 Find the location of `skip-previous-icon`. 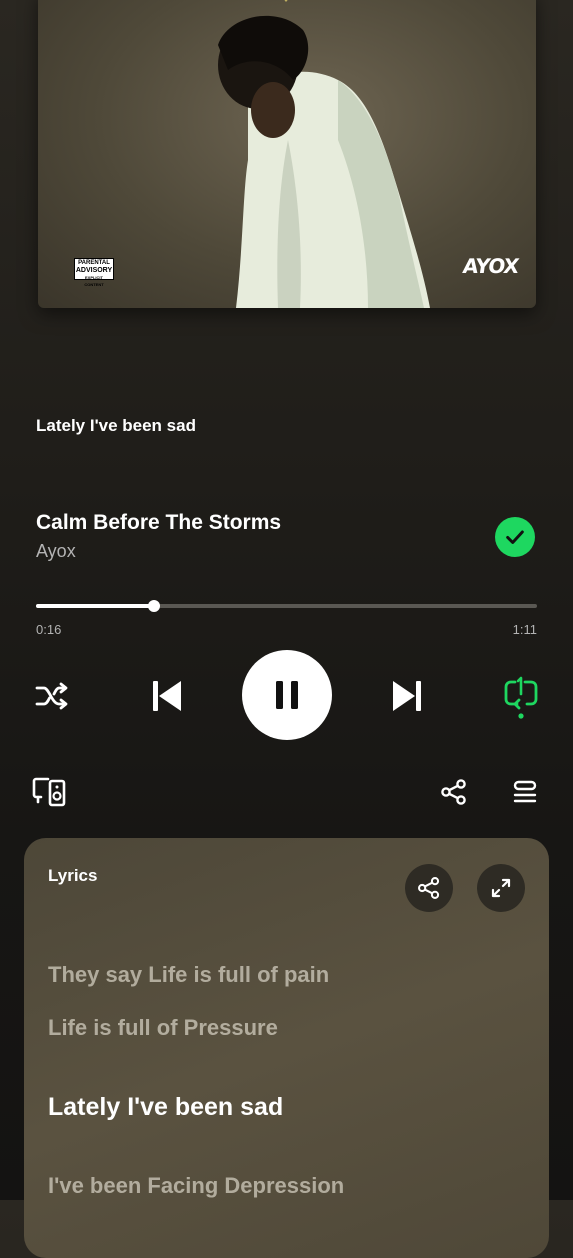

skip-previous-icon is located at coordinates (167, 696).